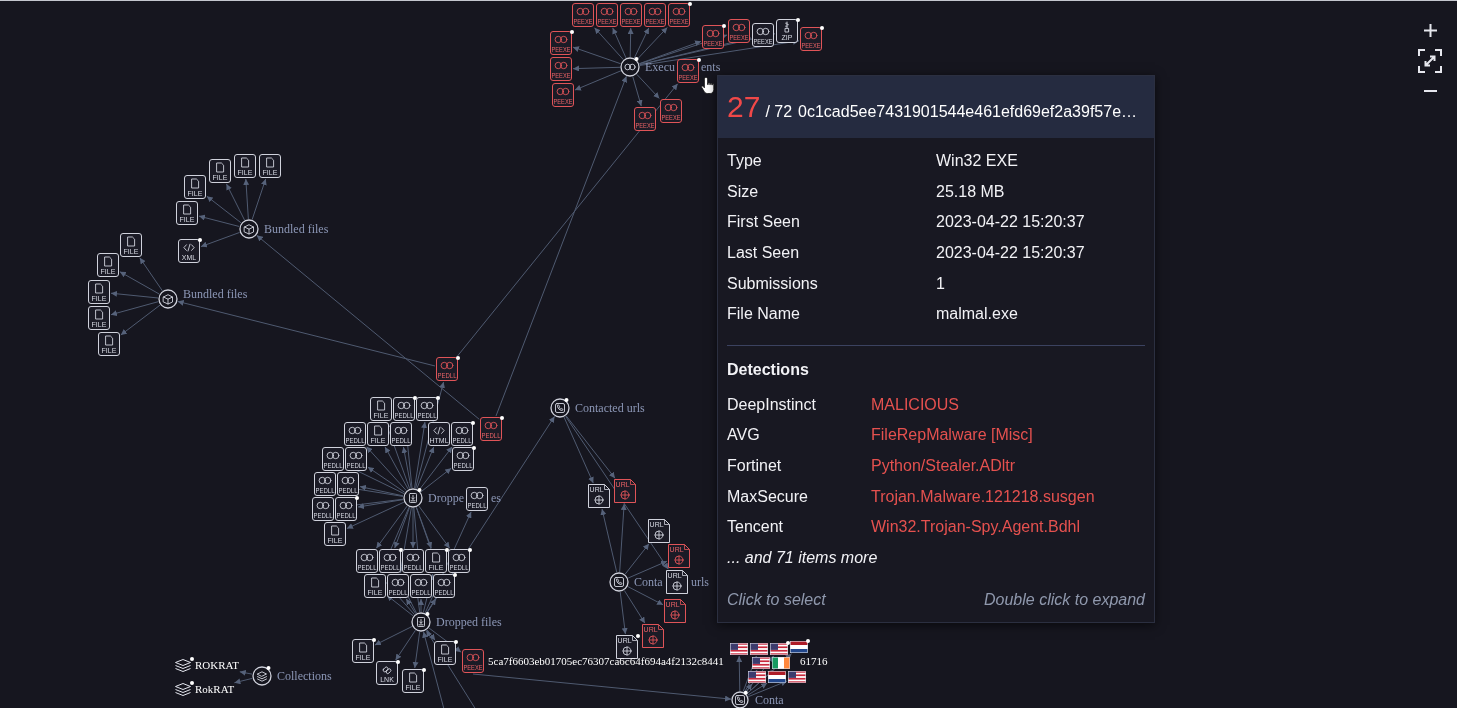  Describe the element at coordinates (304, 676) in the screenshot. I see `hub-label: Collections` at that location.